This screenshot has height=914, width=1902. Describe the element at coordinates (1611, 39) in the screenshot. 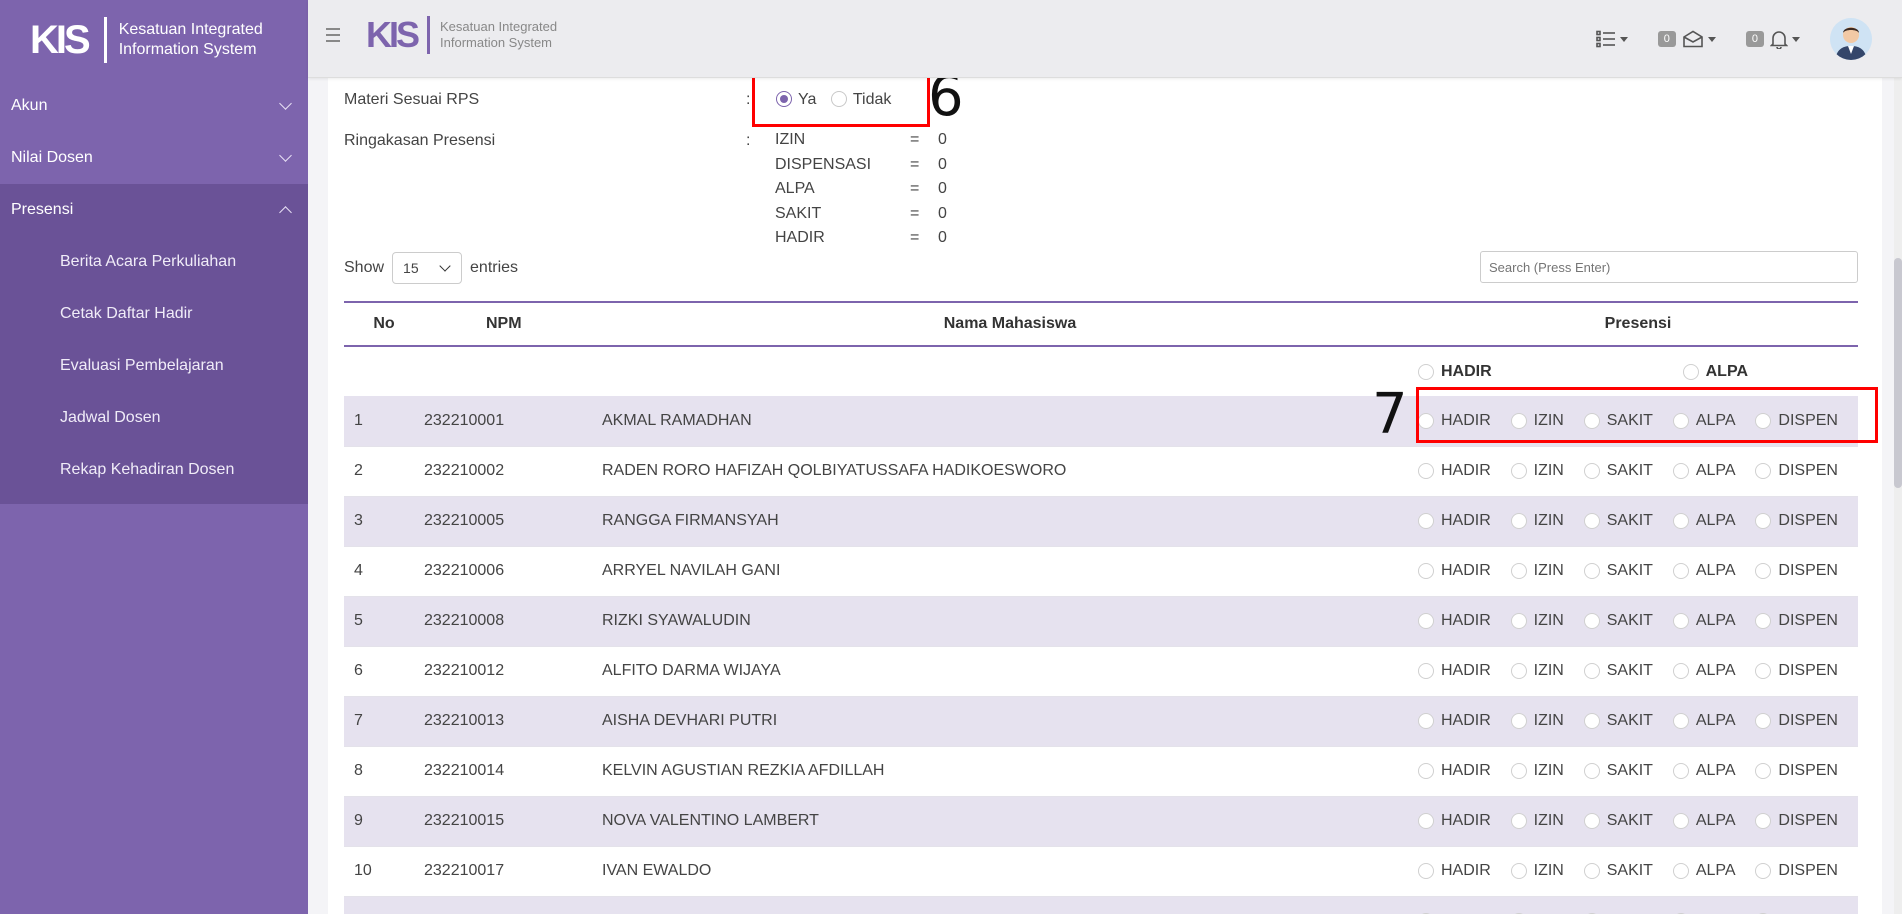

I see `task-list-dropdown` at that location.